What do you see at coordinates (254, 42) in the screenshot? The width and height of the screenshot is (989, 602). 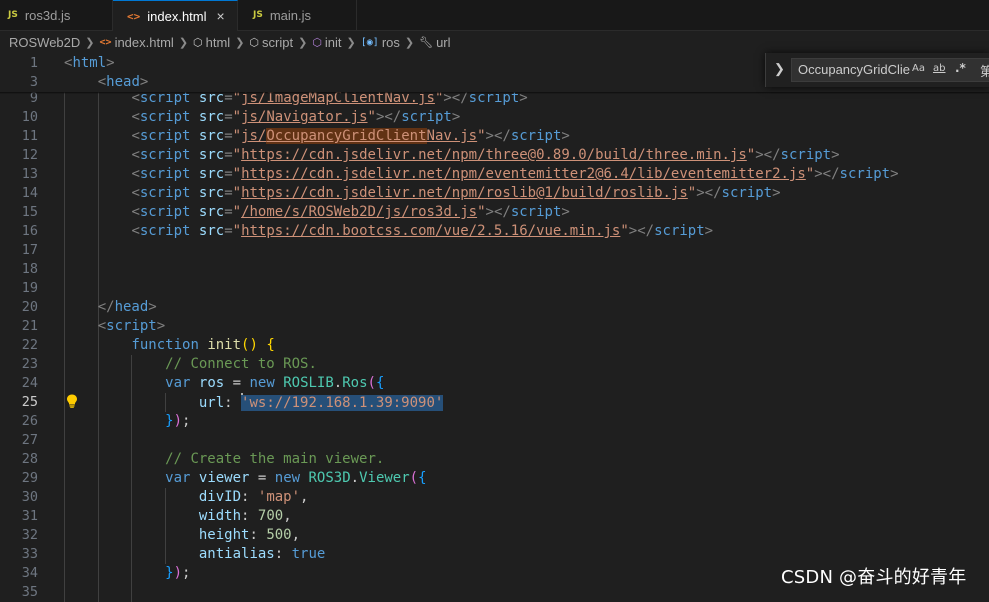 I see `element-cube-icon: ⬡` at bounding box center [254, 42].